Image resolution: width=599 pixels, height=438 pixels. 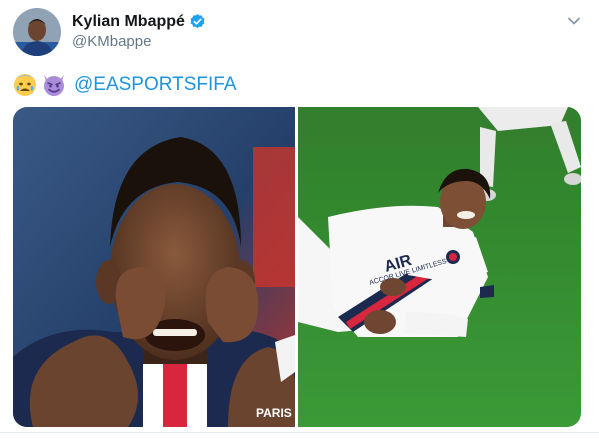 I want to click on verified-badge-icon, so click(x=197, y=21).